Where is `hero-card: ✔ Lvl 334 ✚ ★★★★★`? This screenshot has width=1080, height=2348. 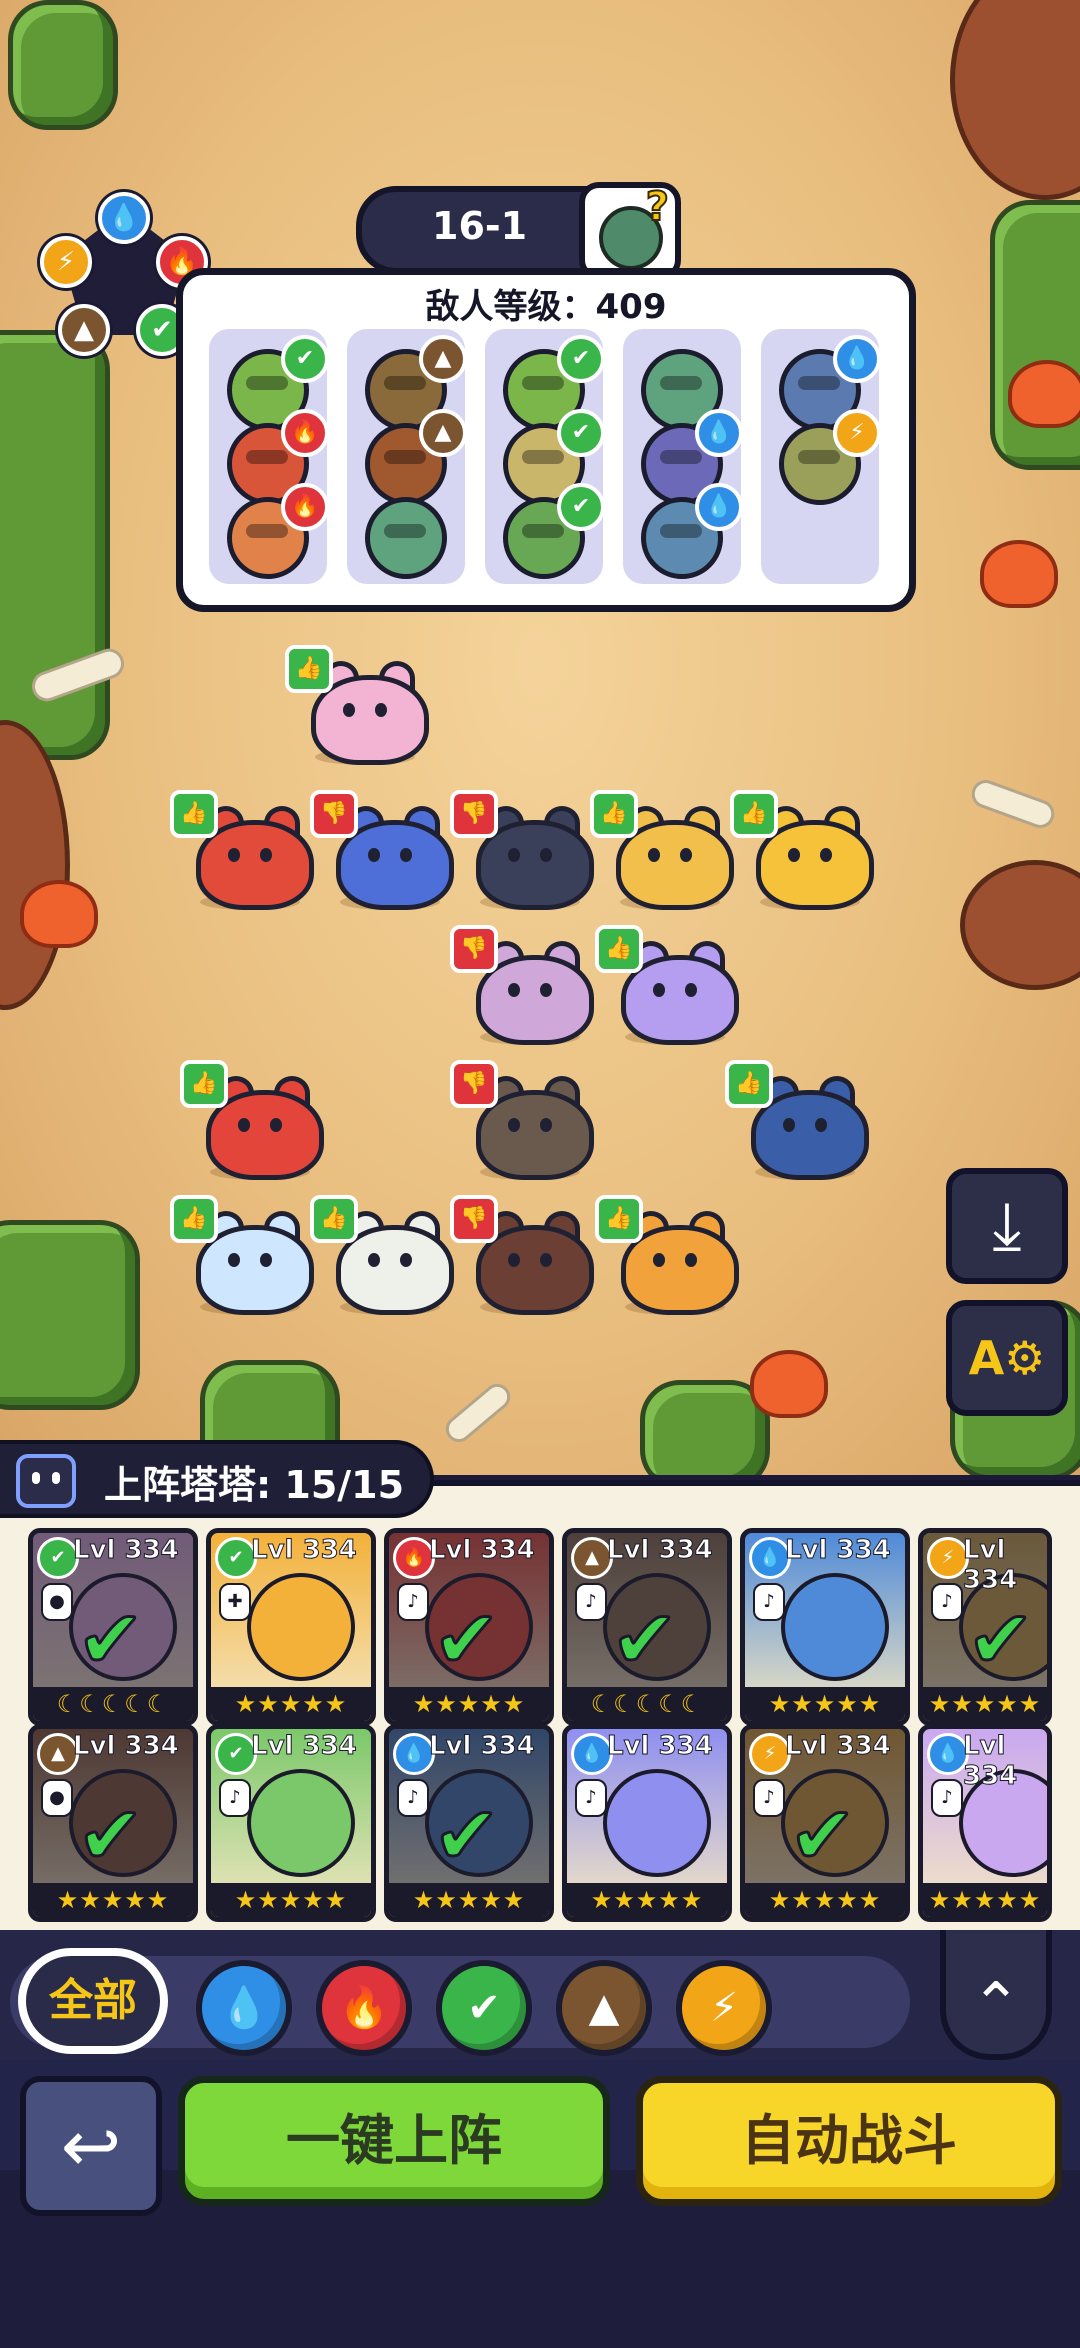 hero-card: ✔ Lvl 334 ✚ ★★★★★ is located at coordinates (291, 1627).